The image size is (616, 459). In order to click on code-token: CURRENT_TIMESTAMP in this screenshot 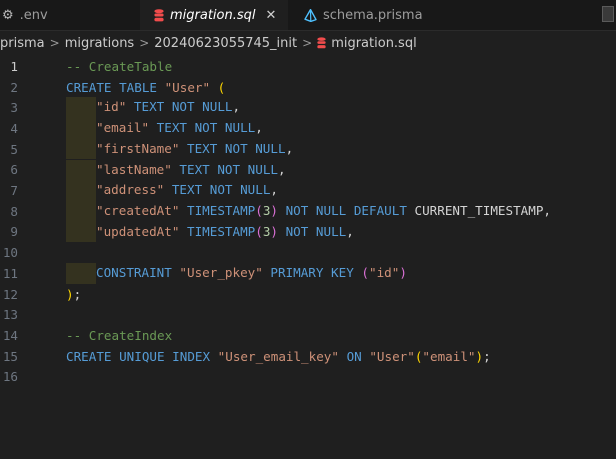, I will do `click(479, 210)`.